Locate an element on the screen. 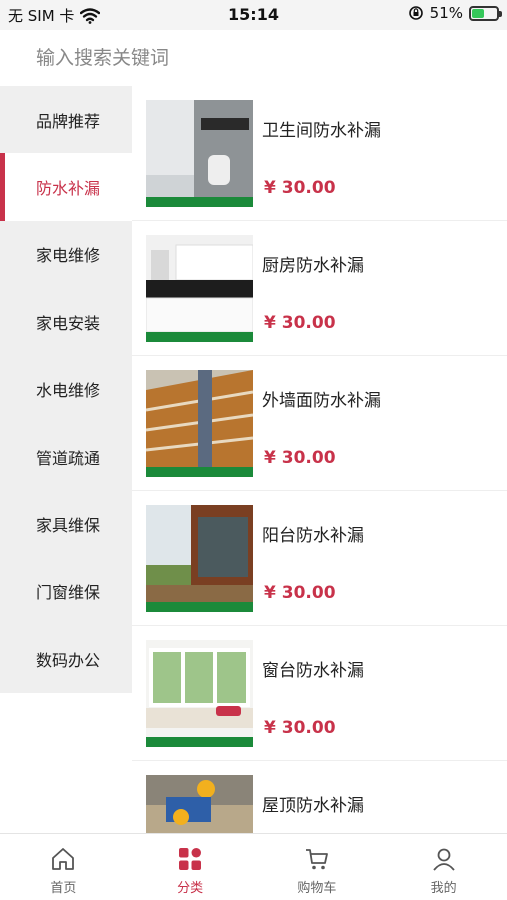 The width and height of the screenshot is (507, 900). sidebar-item-appliance-repair: 家电维修 is located at coordinates (66, 254).